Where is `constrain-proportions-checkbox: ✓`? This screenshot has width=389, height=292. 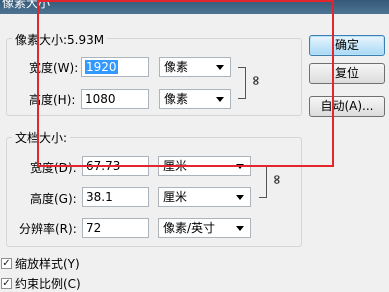 constrain-proportions-checkbox: ✓ is located at coordinates (6, 283).